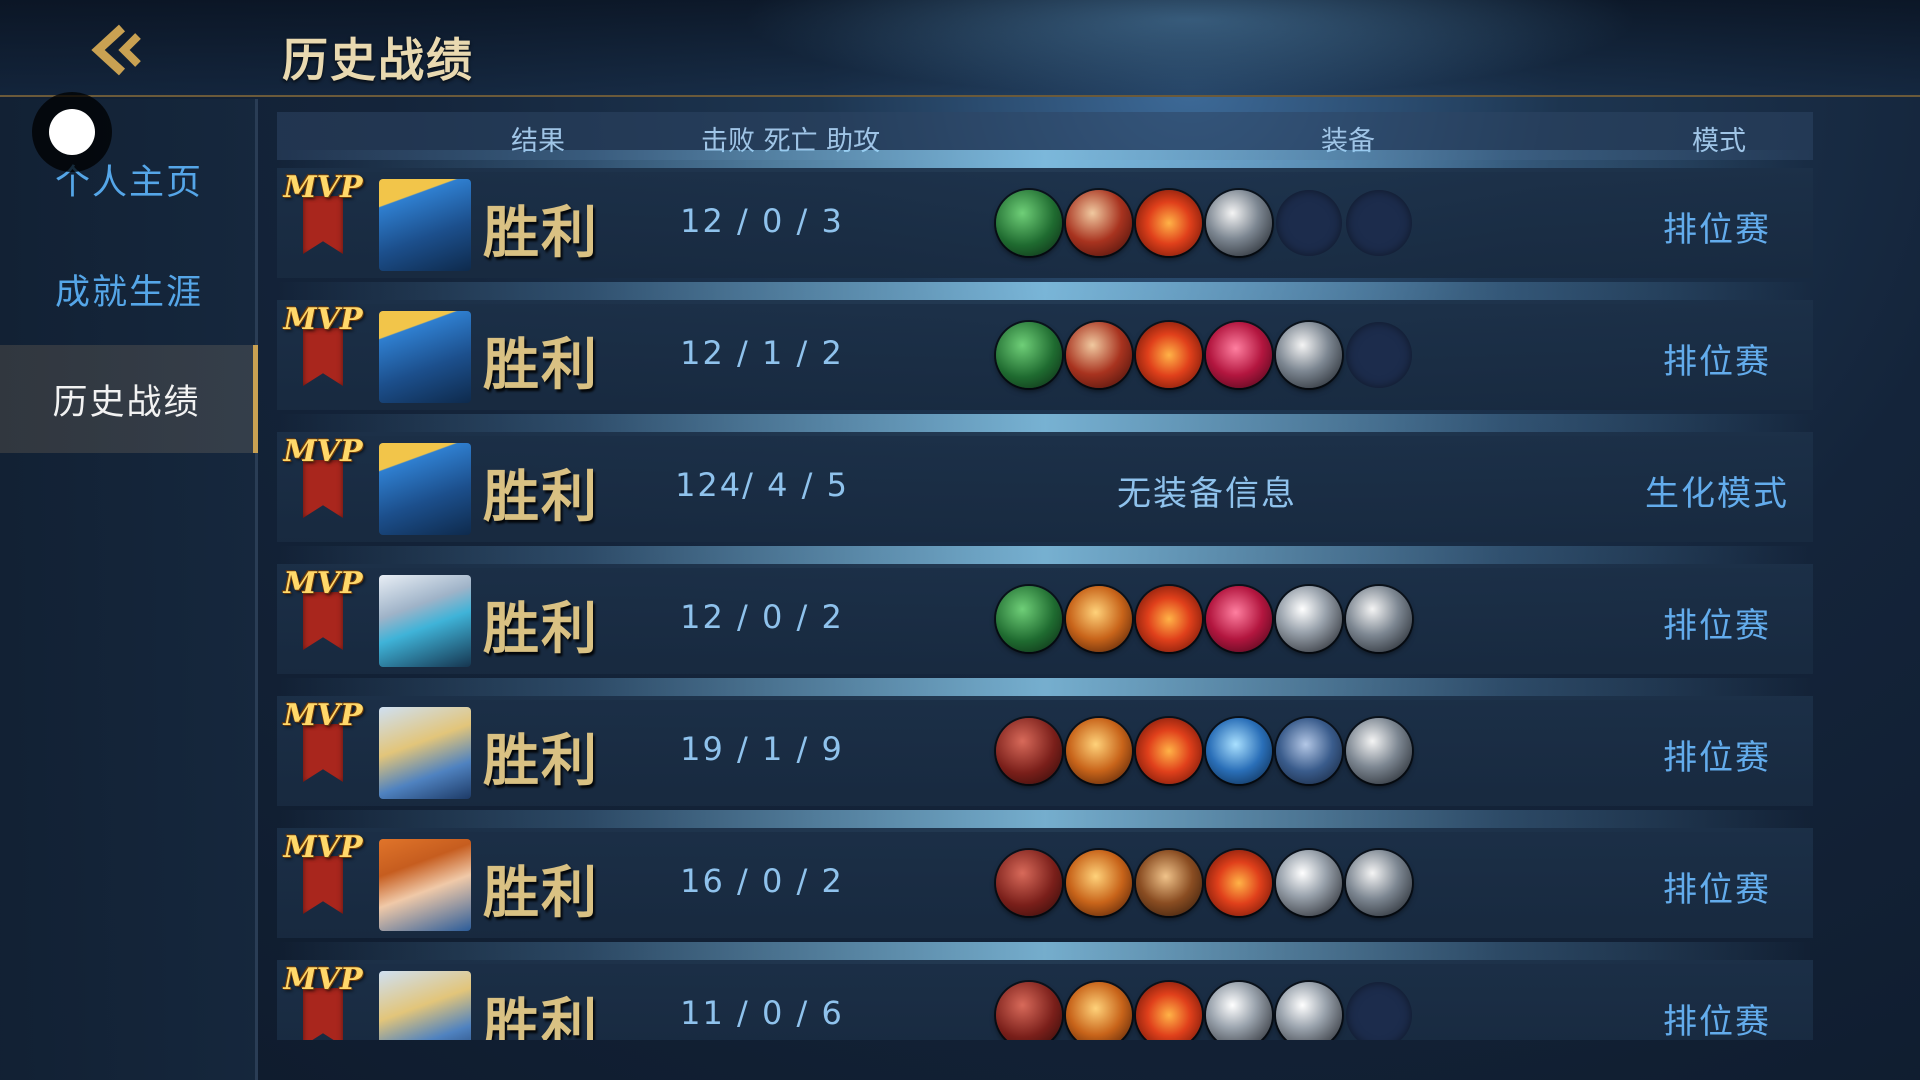 The width and height of the screenshot is (1920, 1080). I want to click on sidebar-item-achievements: 成就生涯, so click(129, 289).